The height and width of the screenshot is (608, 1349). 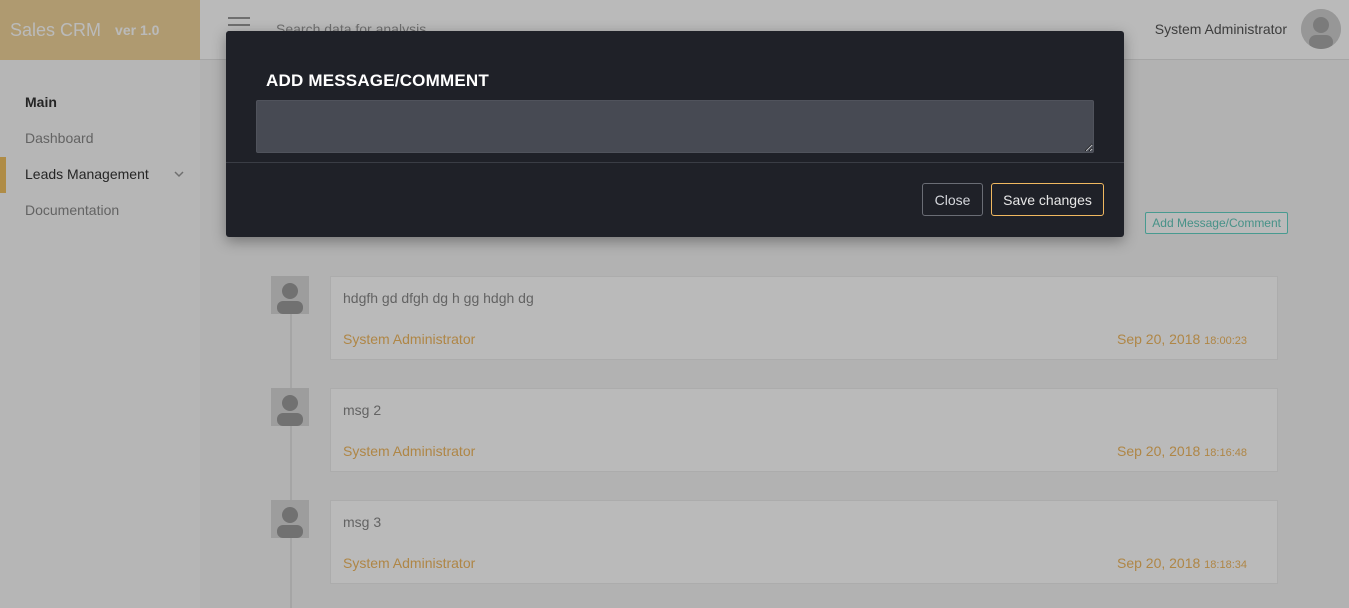 What do you see at coordinates (377, 80) in the screenshot?
I see `modal-title: ADD MESSAGE/COMMENT` at bounding box center [377, 80].